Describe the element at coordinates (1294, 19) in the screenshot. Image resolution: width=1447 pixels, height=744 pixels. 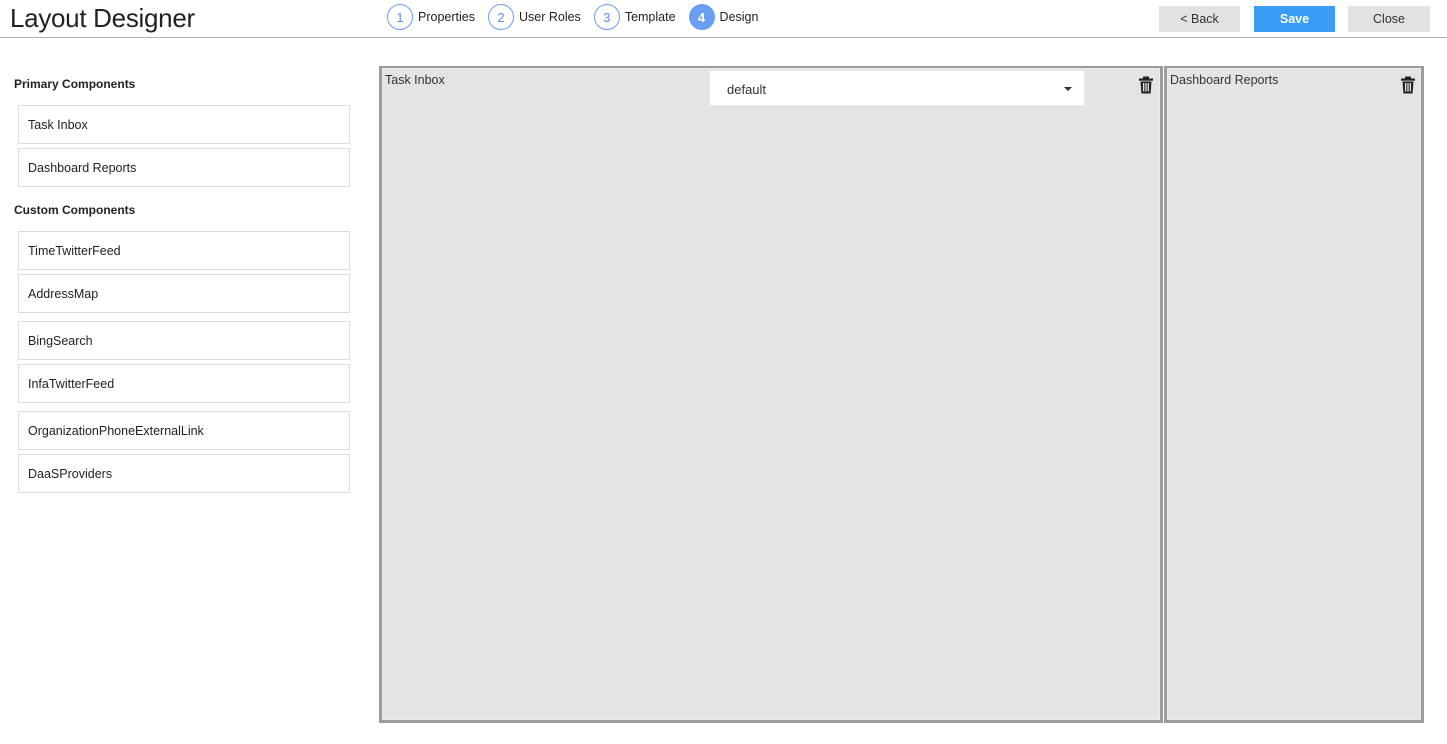
I see `save-button: Save` at that location.